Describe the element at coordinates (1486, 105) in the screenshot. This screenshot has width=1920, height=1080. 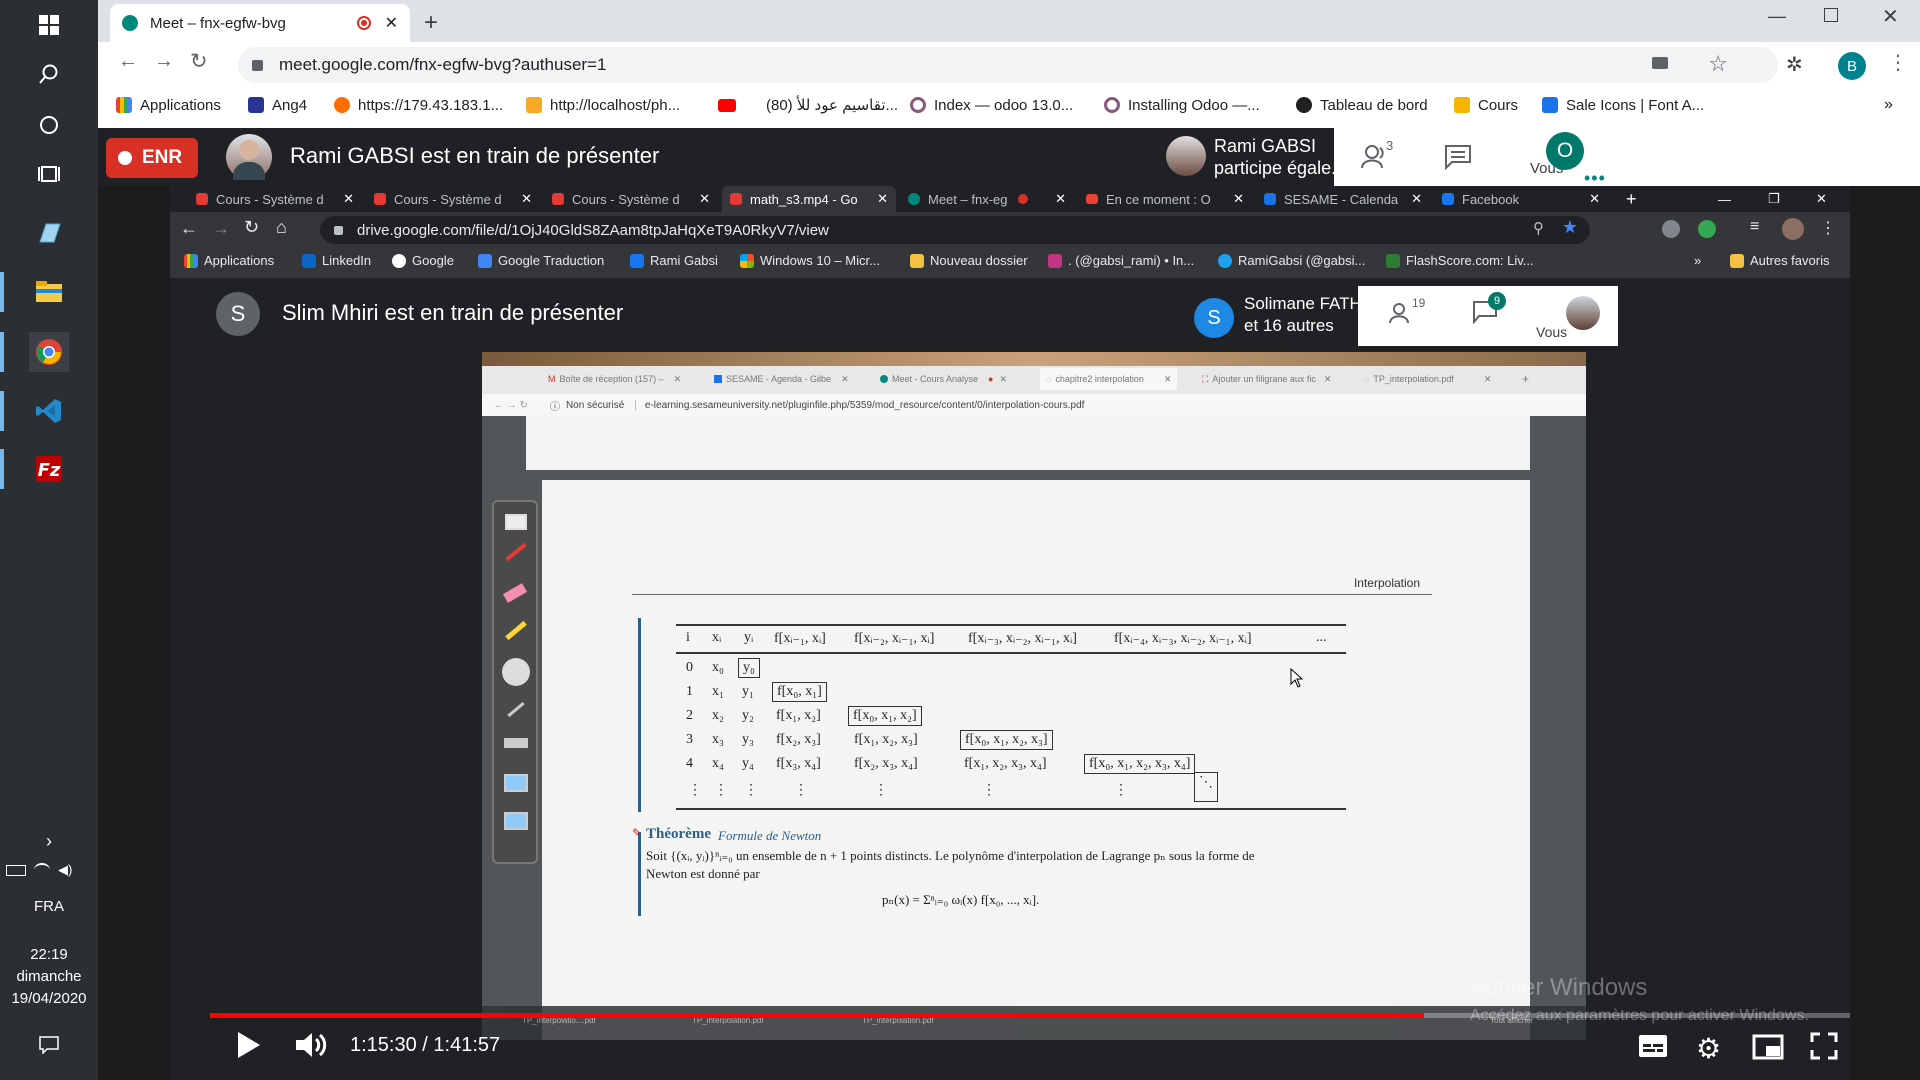
I see `bookmark-cours: Cours` at that location.